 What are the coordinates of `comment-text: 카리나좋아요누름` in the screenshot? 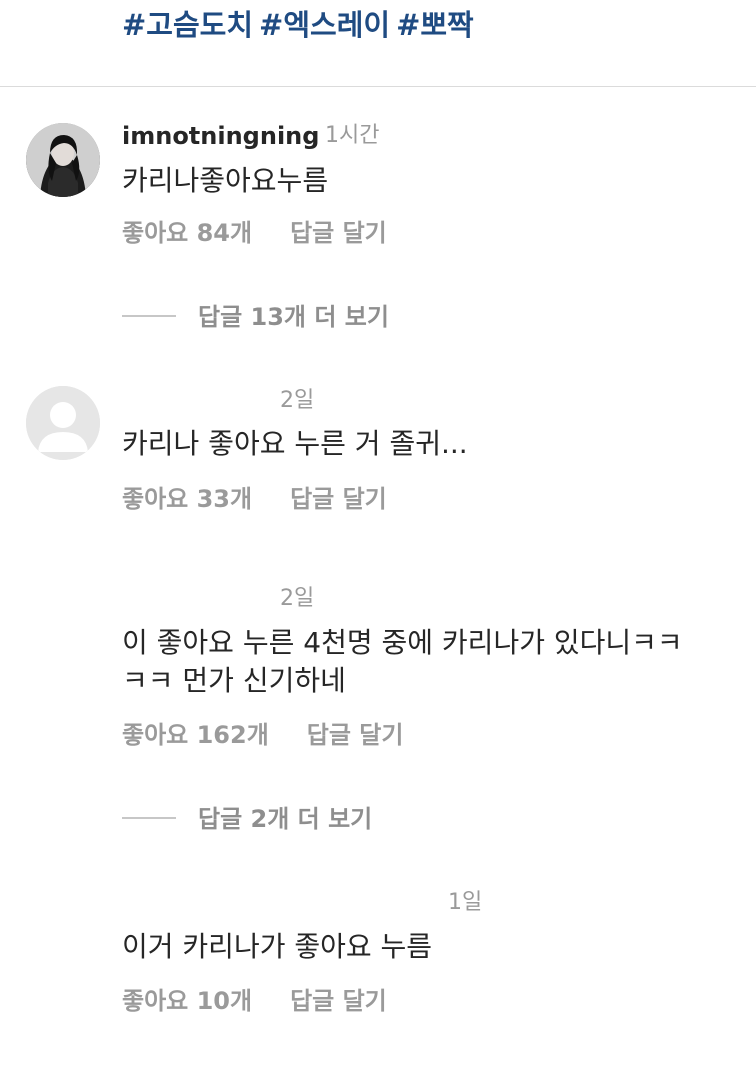 It's located at (225, 180).